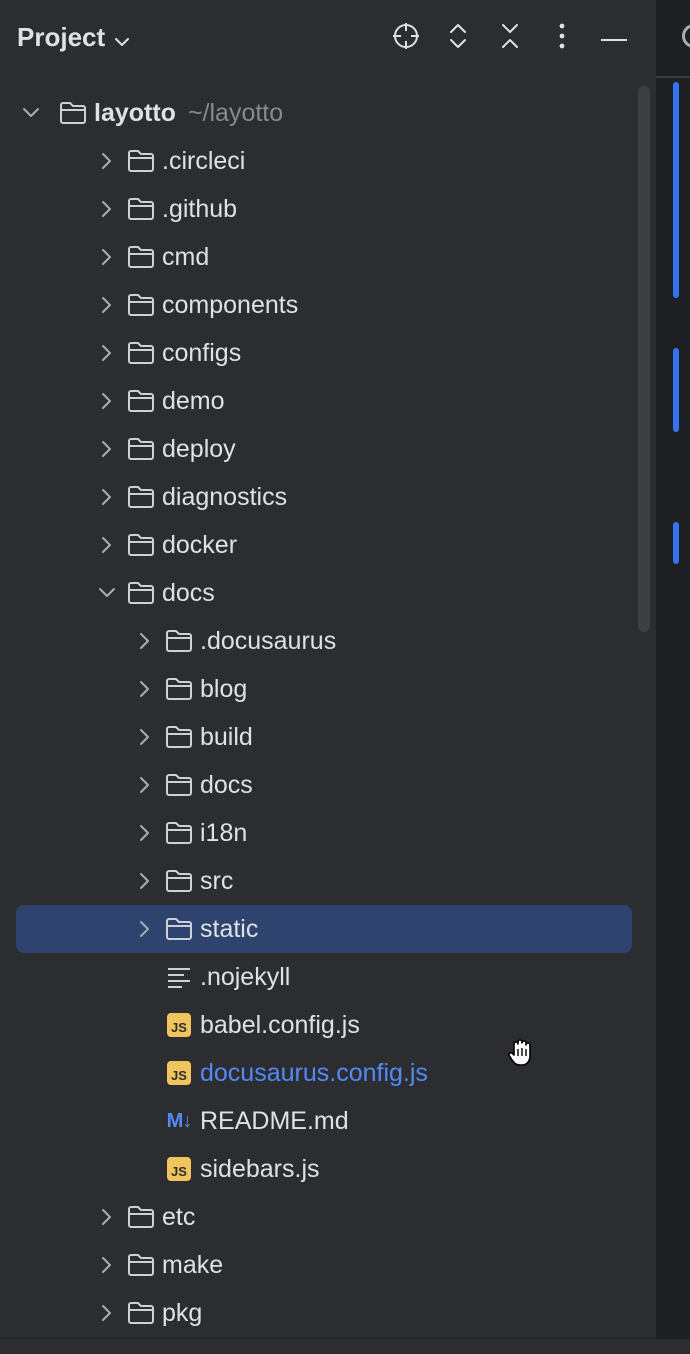 This screenshot has width=690, height=1354. Describe the element at coordinates (320, 1265) in the screenshot. I see `tree-folder-item: make` at that location.